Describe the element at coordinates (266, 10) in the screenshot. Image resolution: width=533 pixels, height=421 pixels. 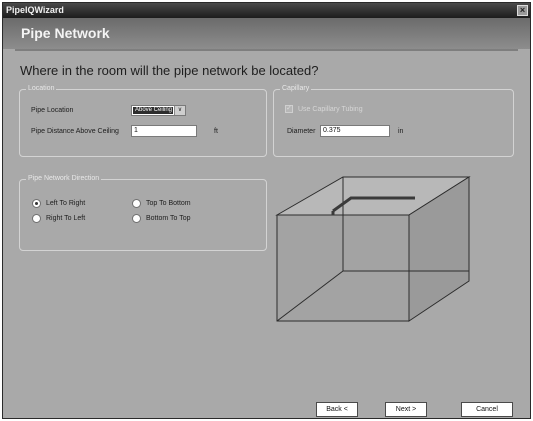
I see `title-bar: PipeIQWizard ×` at that location.